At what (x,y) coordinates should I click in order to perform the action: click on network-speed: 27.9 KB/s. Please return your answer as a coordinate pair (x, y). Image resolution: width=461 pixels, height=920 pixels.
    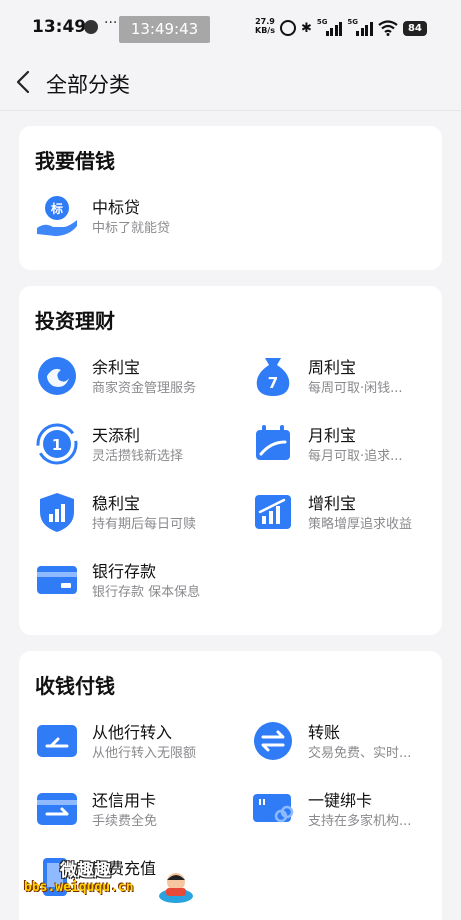
    Looking at the image, I should click on (265, 26).